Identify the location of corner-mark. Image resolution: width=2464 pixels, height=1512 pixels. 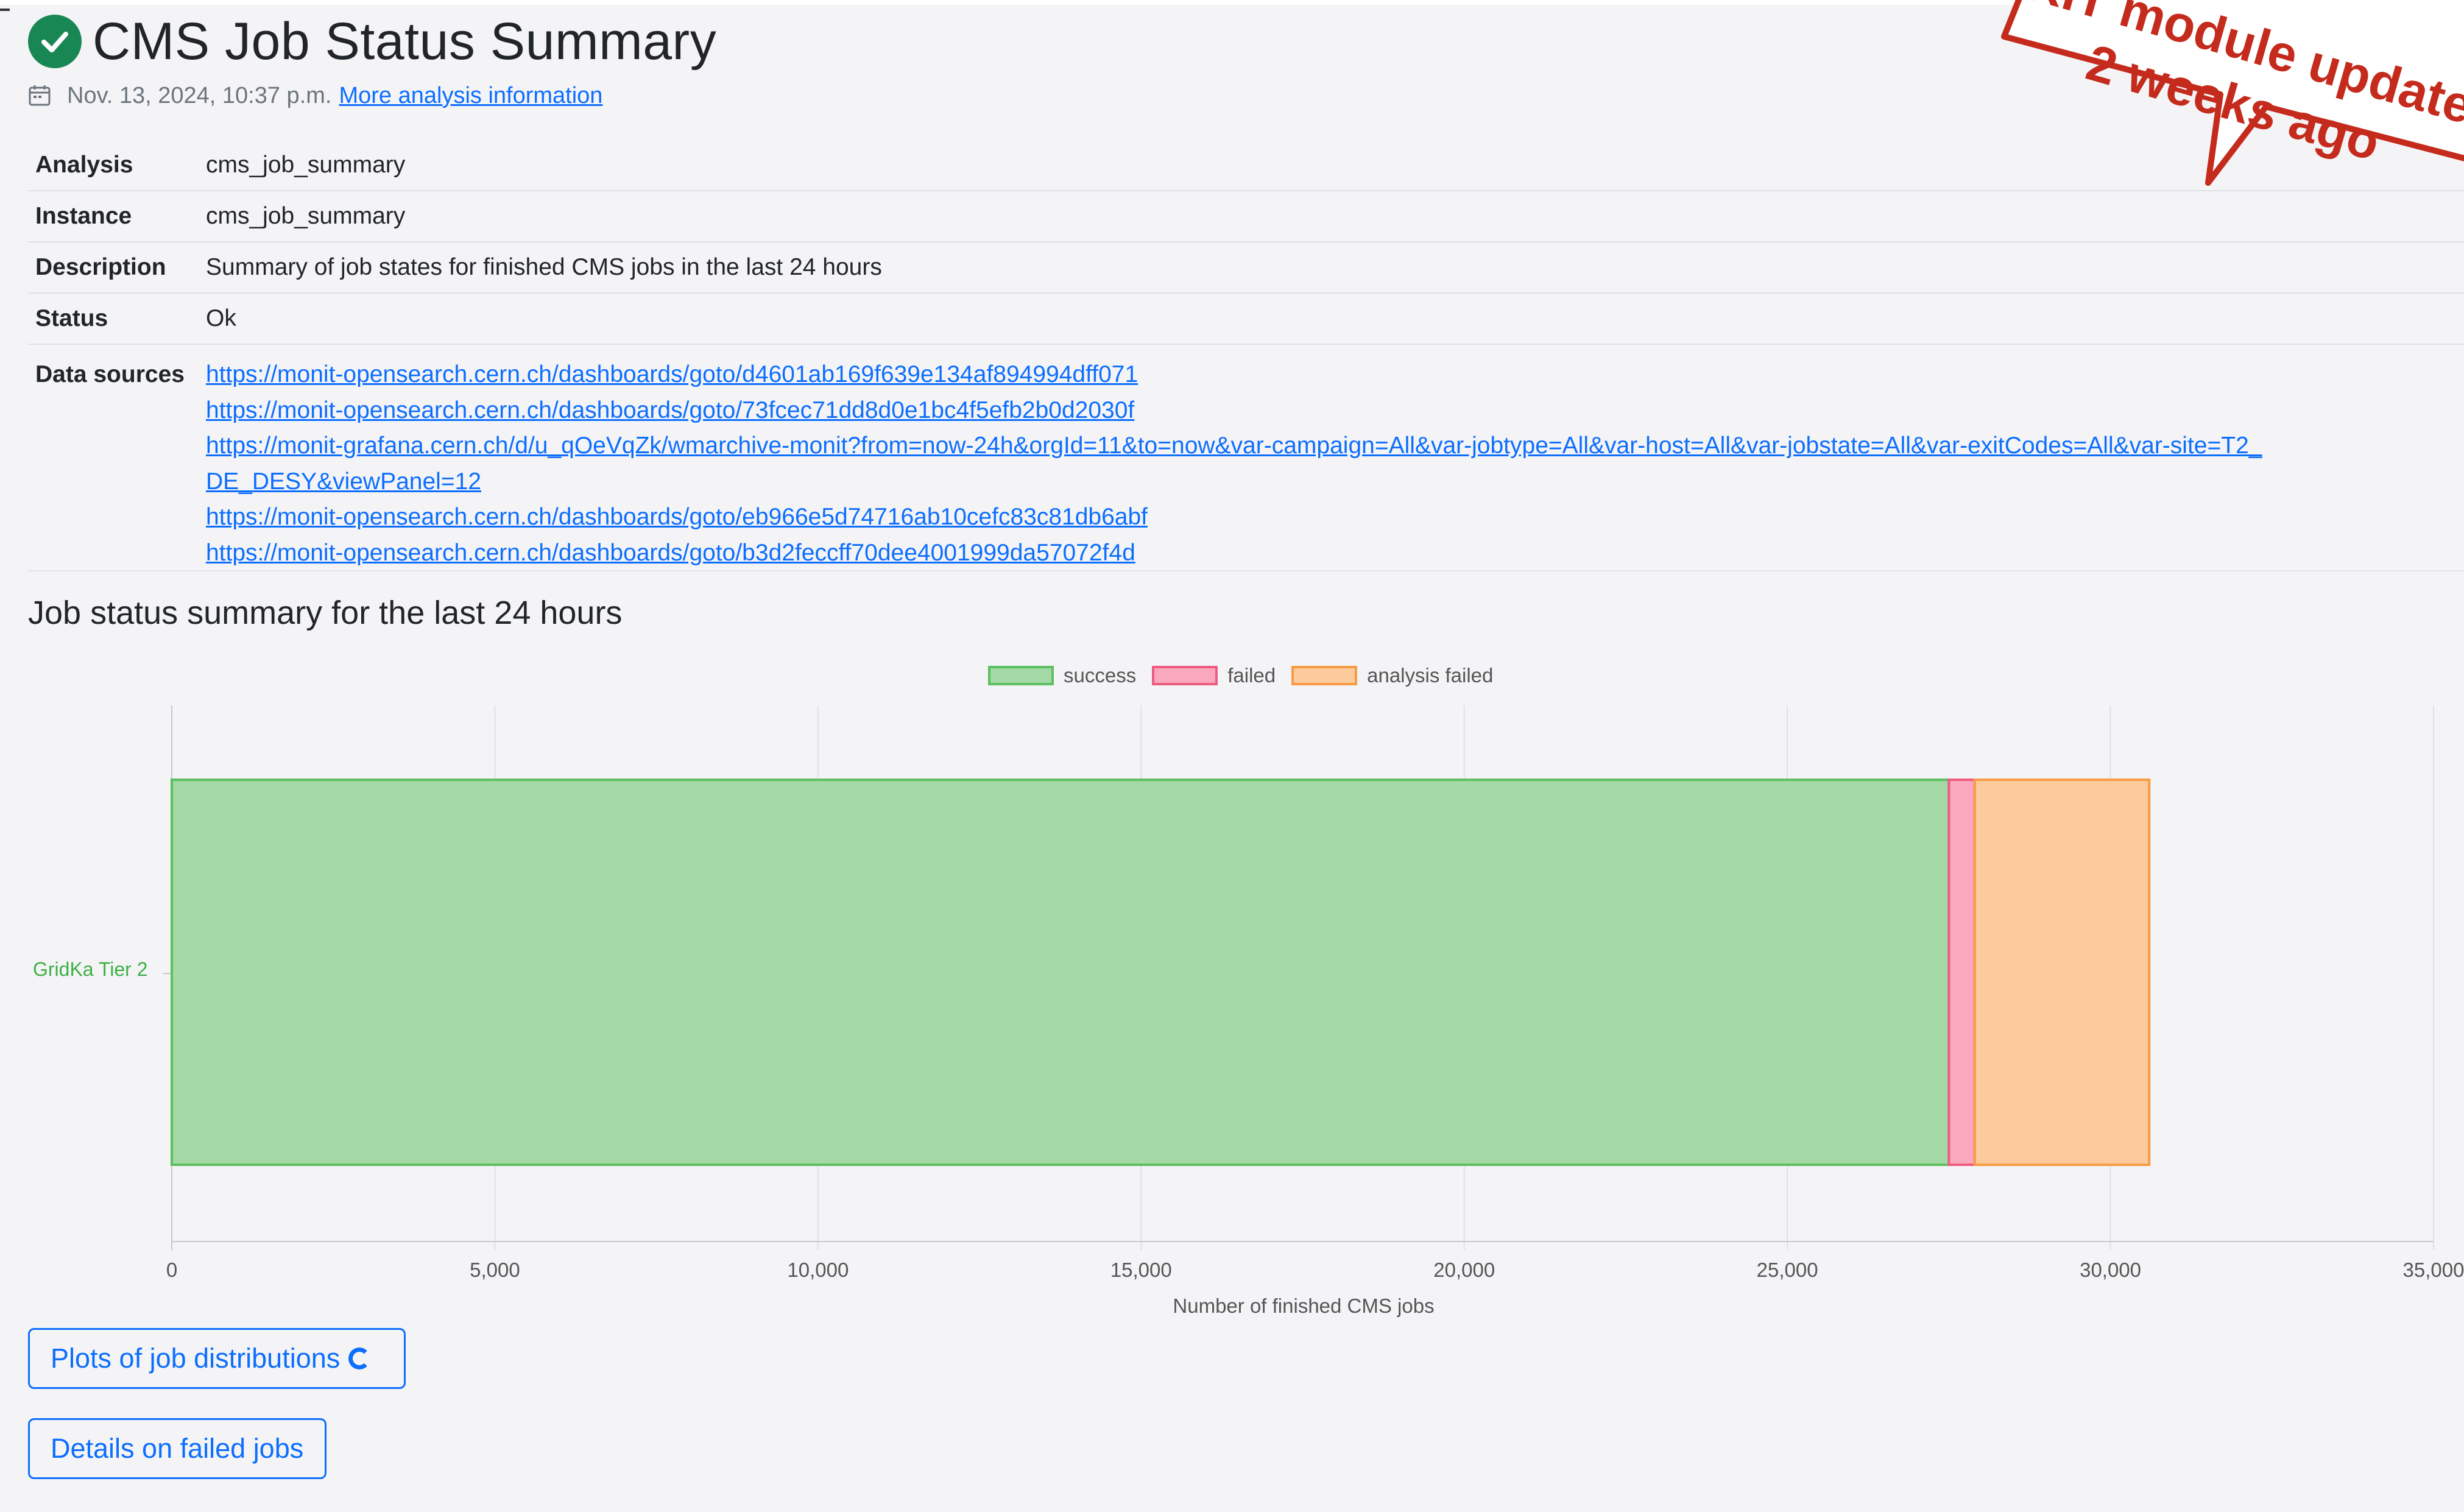
(5, 10).